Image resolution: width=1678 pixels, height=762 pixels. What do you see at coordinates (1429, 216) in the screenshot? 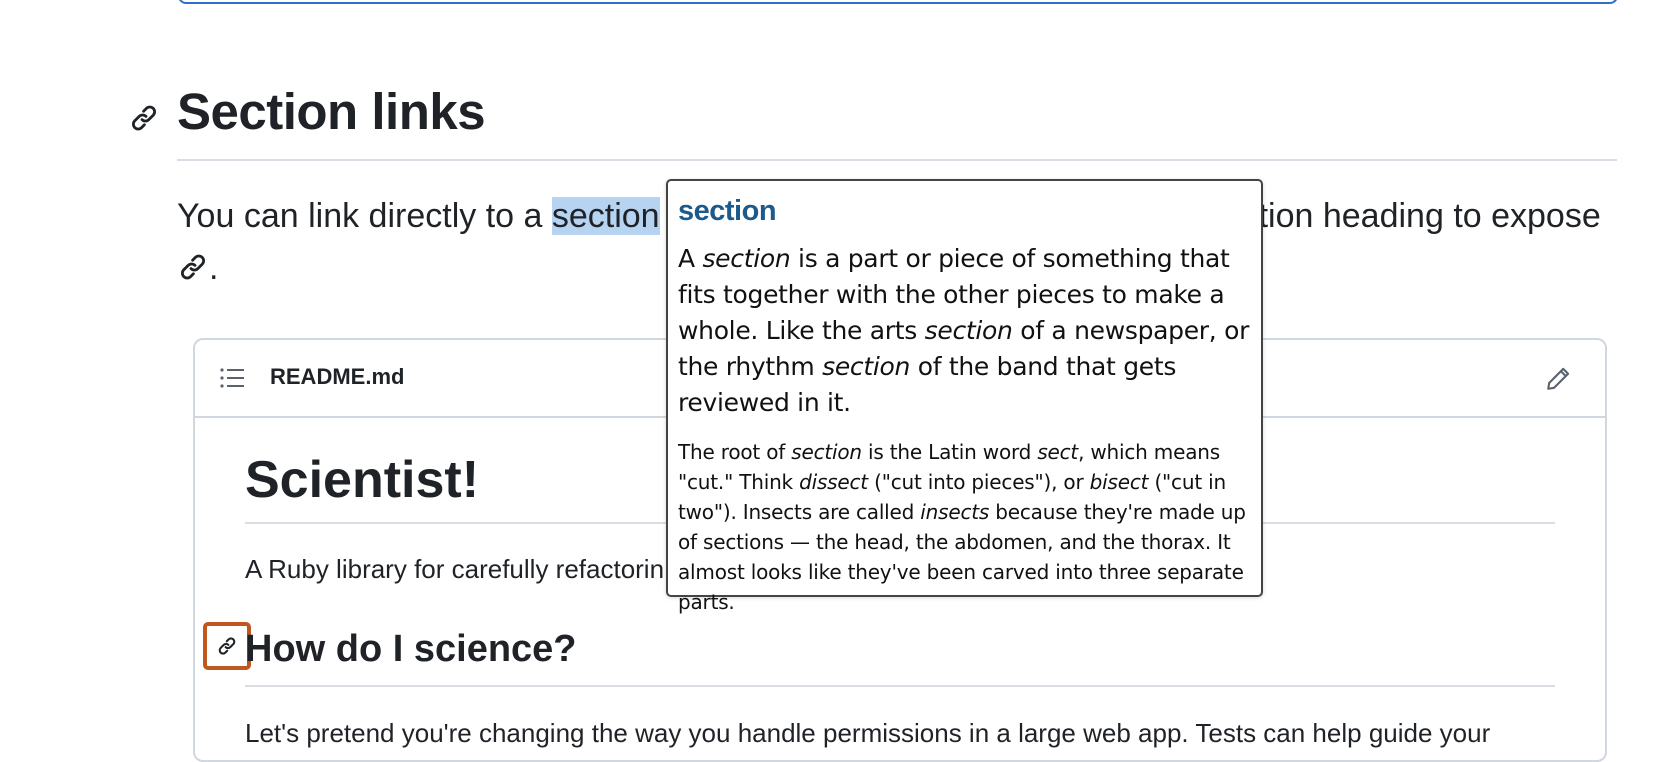
I see `para-text: tion heading to expose` at bounding box center [1429, 216].